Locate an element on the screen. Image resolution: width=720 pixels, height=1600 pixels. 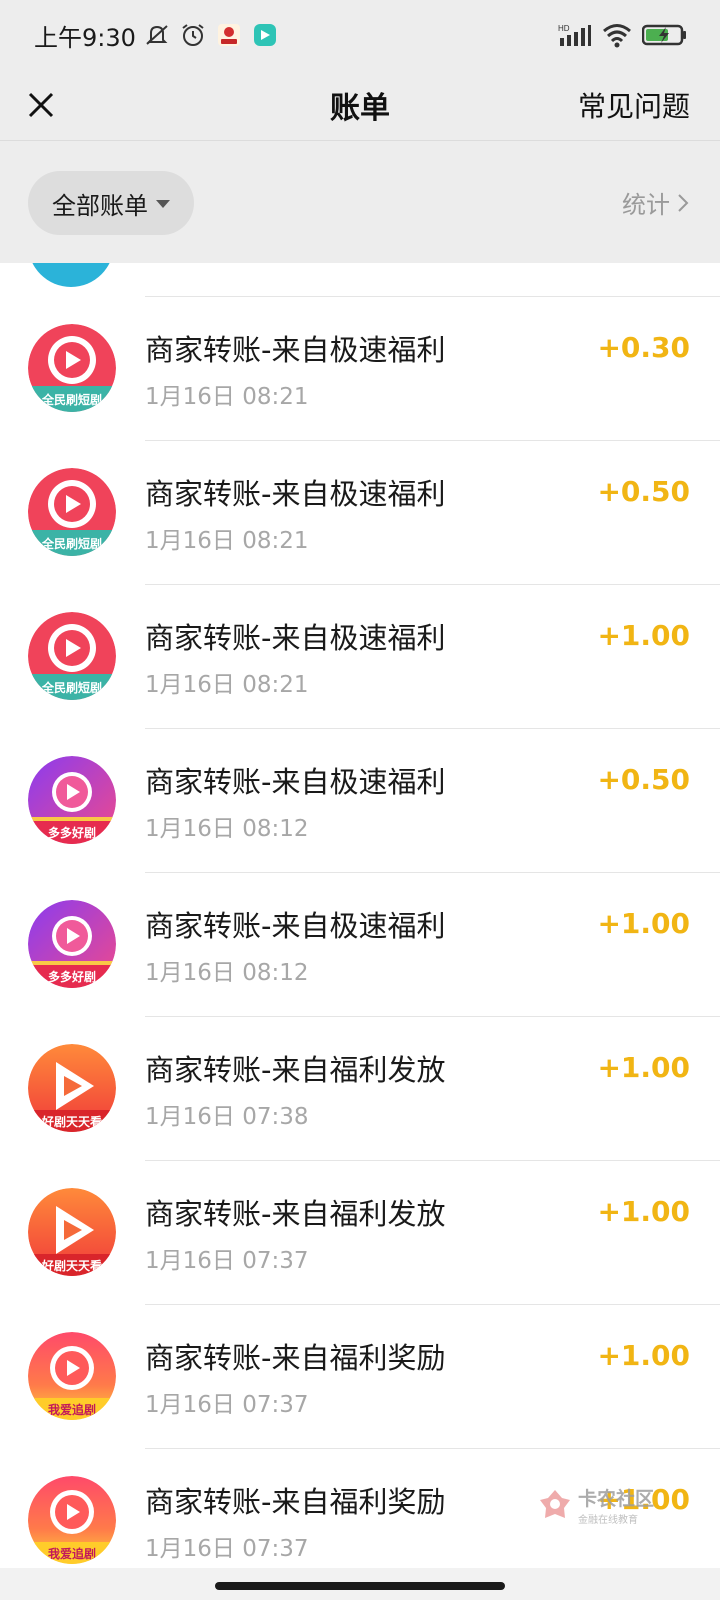
home-indicator is located at coordinates (360, 1586).